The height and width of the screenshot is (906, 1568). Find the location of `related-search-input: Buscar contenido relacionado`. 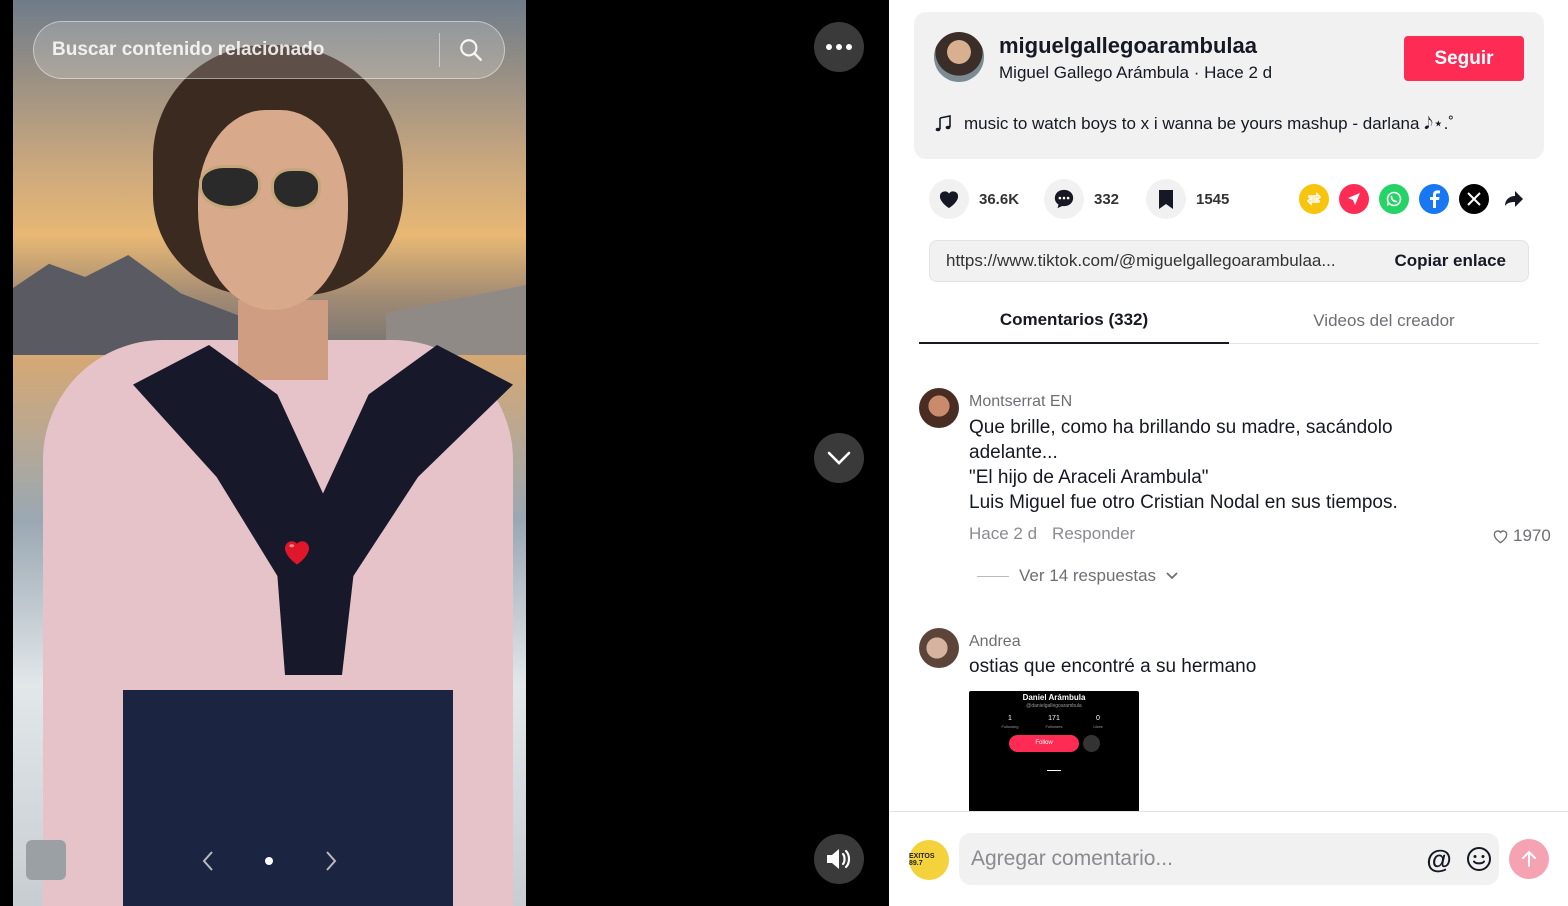

related-search-input: Buscar contenido relacionado is located at coordinates (269, 50).